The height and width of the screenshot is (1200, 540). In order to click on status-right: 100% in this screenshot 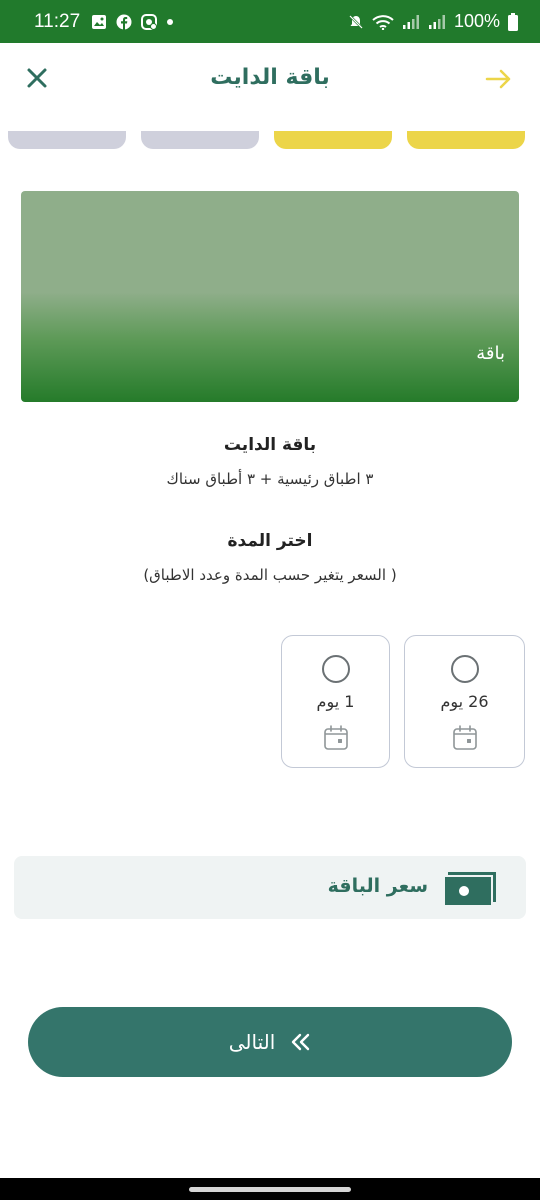, I will do `click(433, 21)`.